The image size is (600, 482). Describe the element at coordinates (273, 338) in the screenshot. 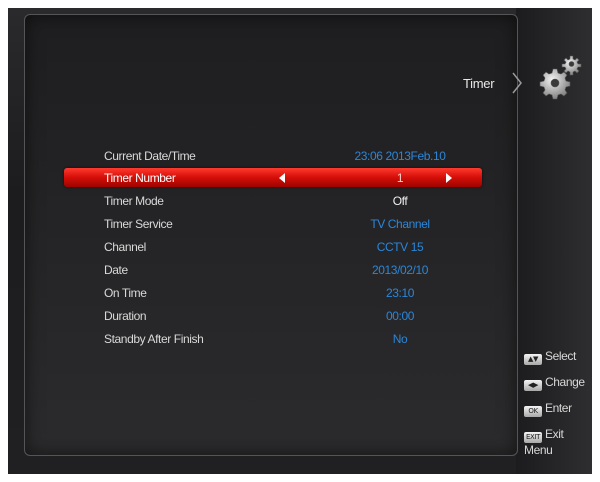

I see `row-standby-after-finish: Standby After Finish No` at that location.